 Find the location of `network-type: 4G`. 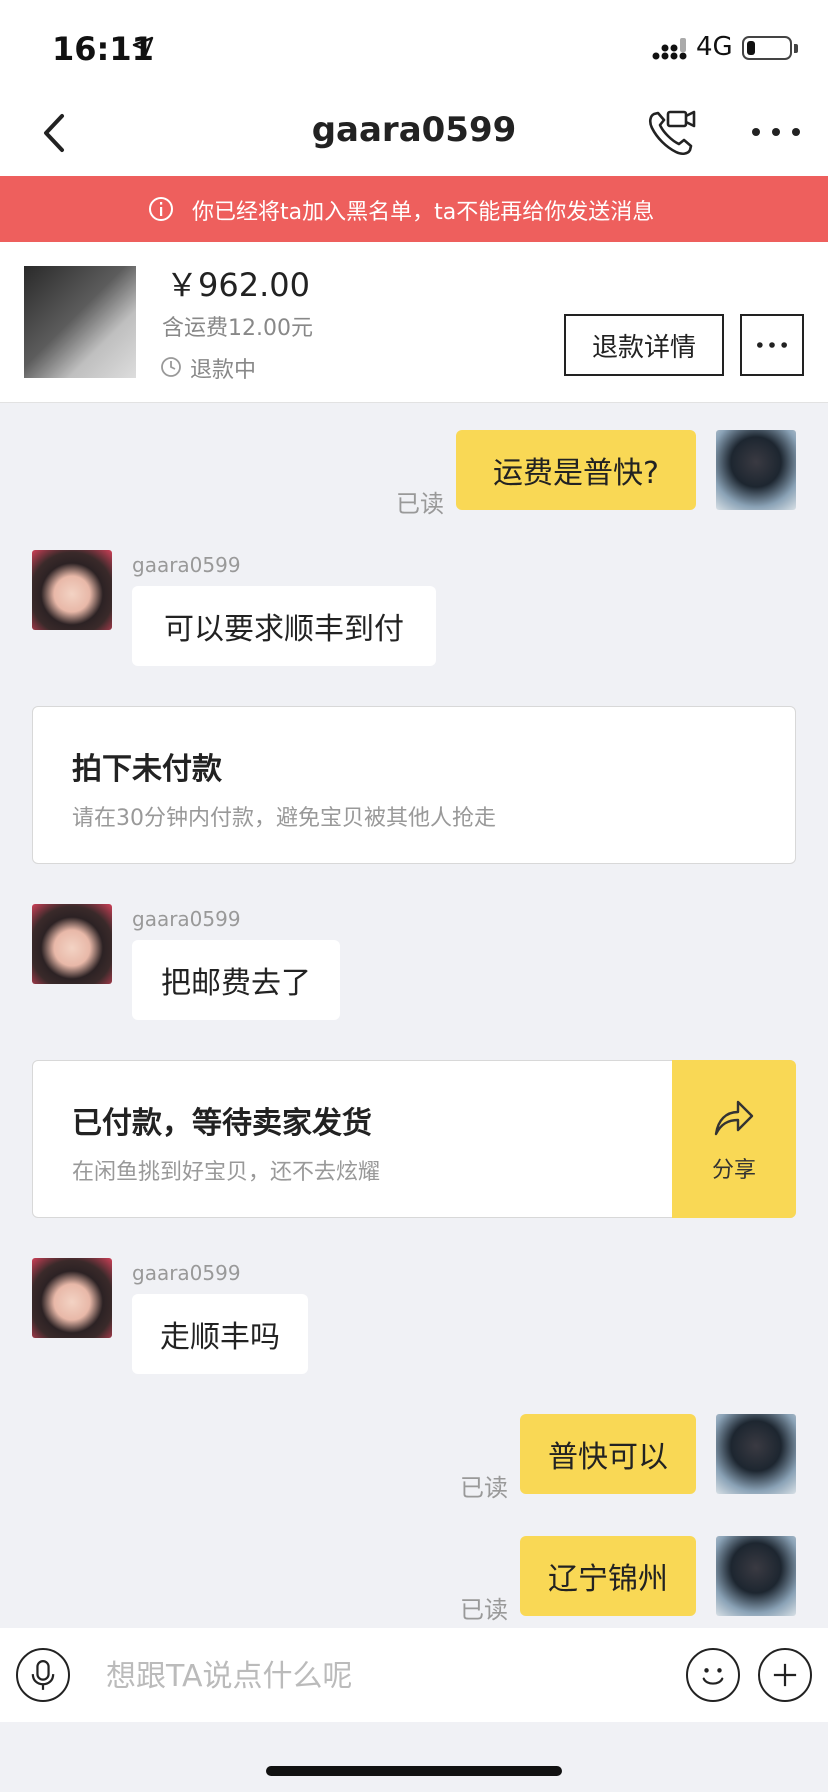

network-type: 4G is located at coordinates (714, 47).